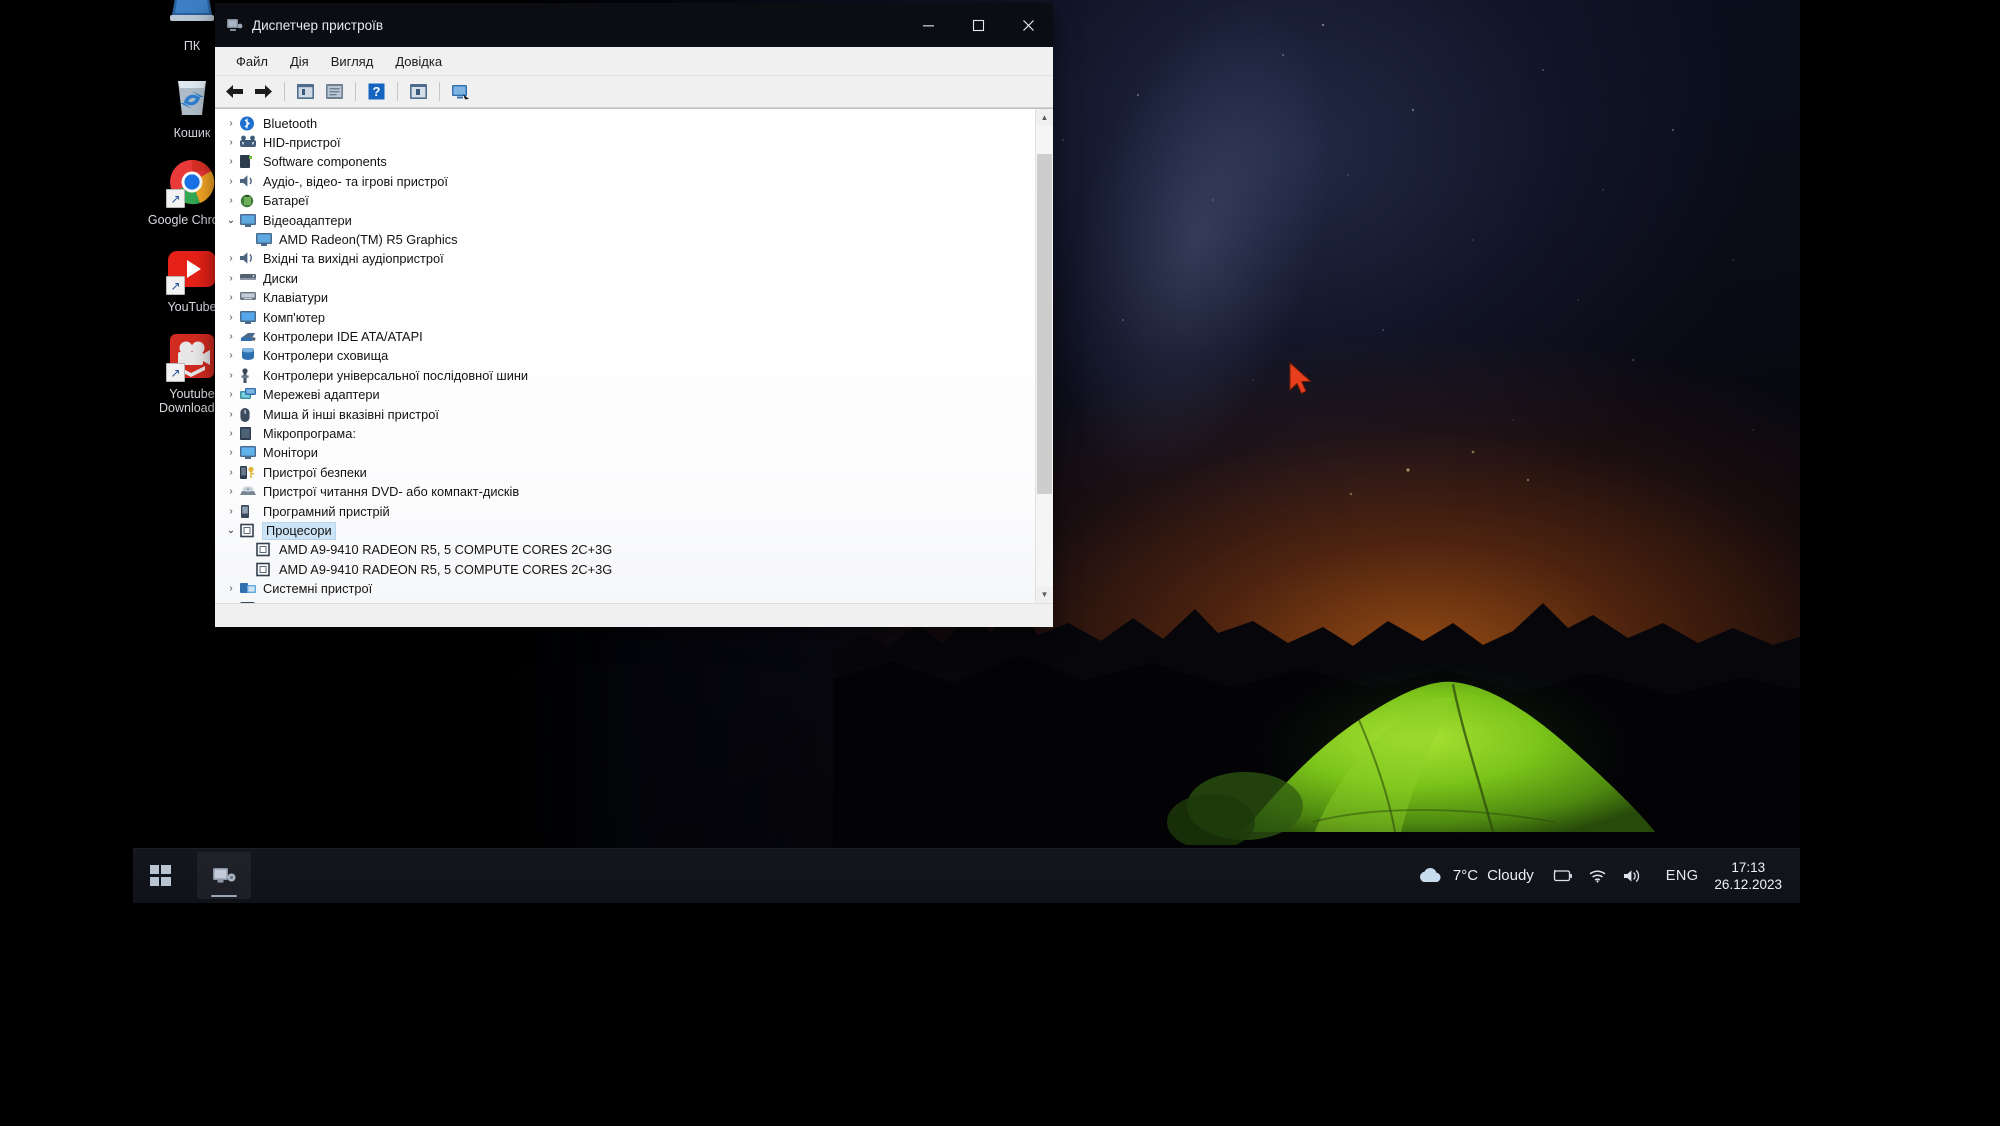 This screenshot has height=1126, width=2000. Describe the element at coordinates (326, 511) in the screenshot. I see `device-tree-label: Програмний пристрій` at that location.